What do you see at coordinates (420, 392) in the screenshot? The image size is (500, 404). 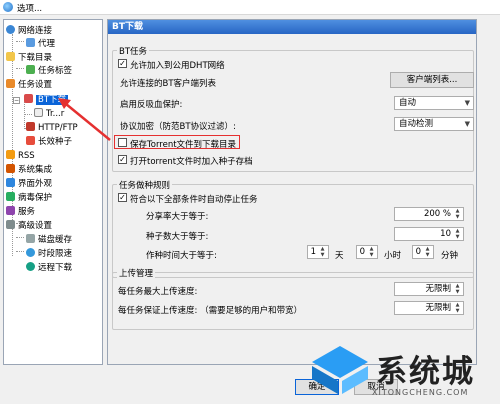 I see `watermark-url: XITONGCHENG.COM` at bounding box center [420, 392].